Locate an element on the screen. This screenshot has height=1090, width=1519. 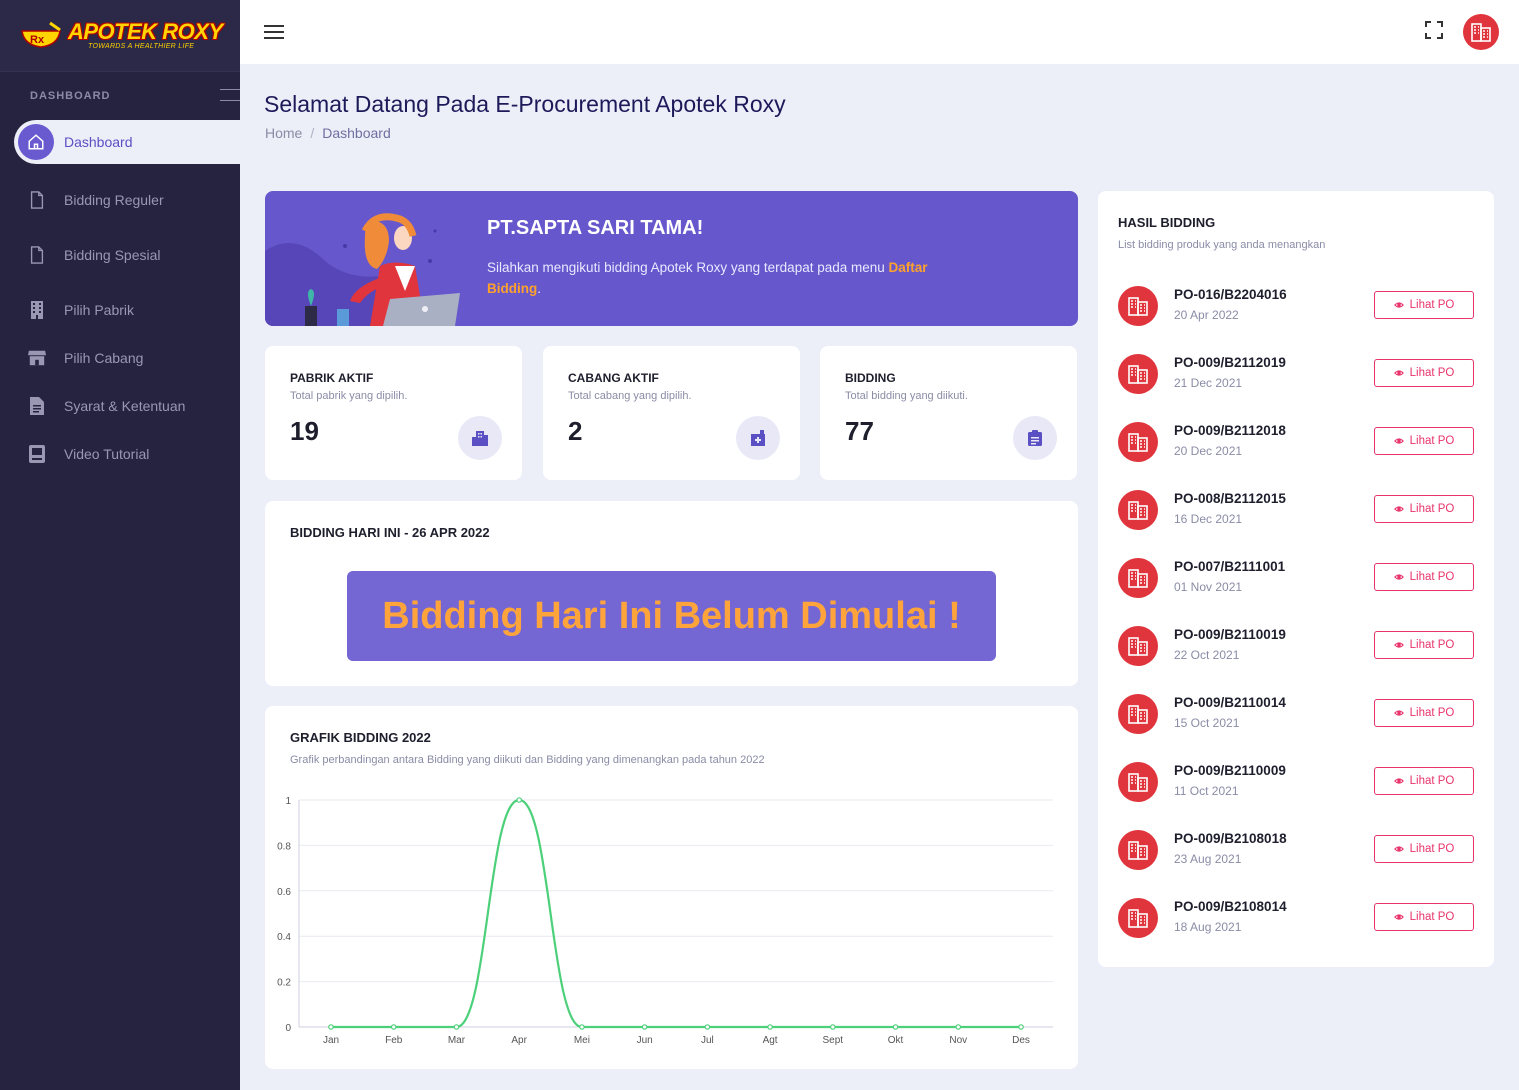
po-code: PO-007/B2111001 is located at coordinates (1230, 566).